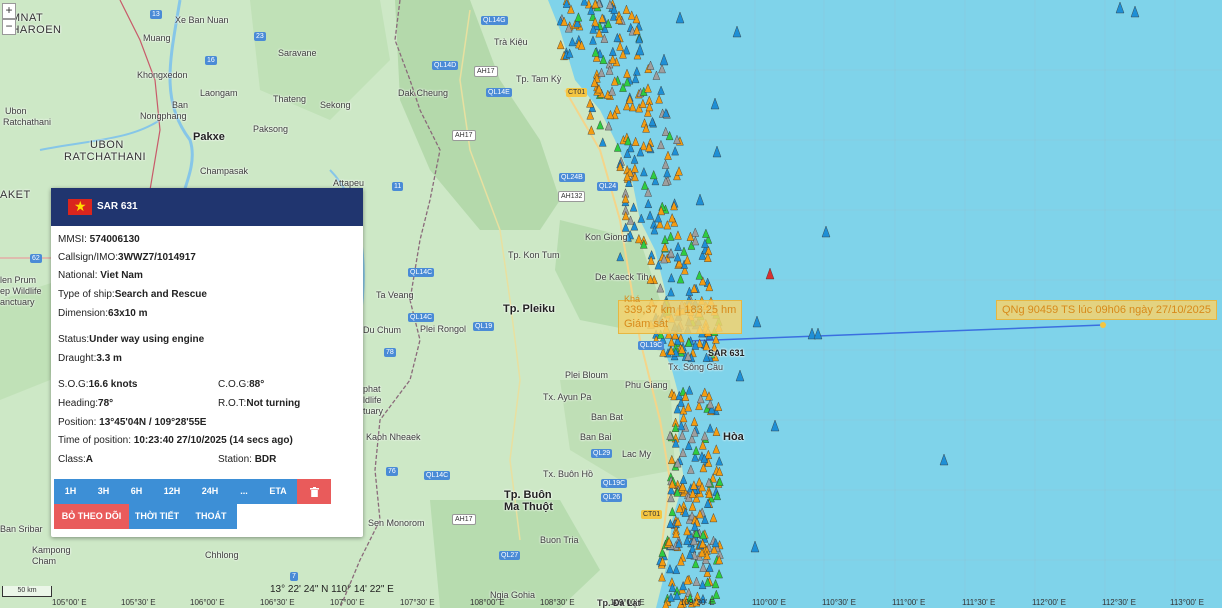  What do you see at coordinates (136, 491) in the screenshot?
I see `track-6h-button: 6H` at bounding box center [136, 491].